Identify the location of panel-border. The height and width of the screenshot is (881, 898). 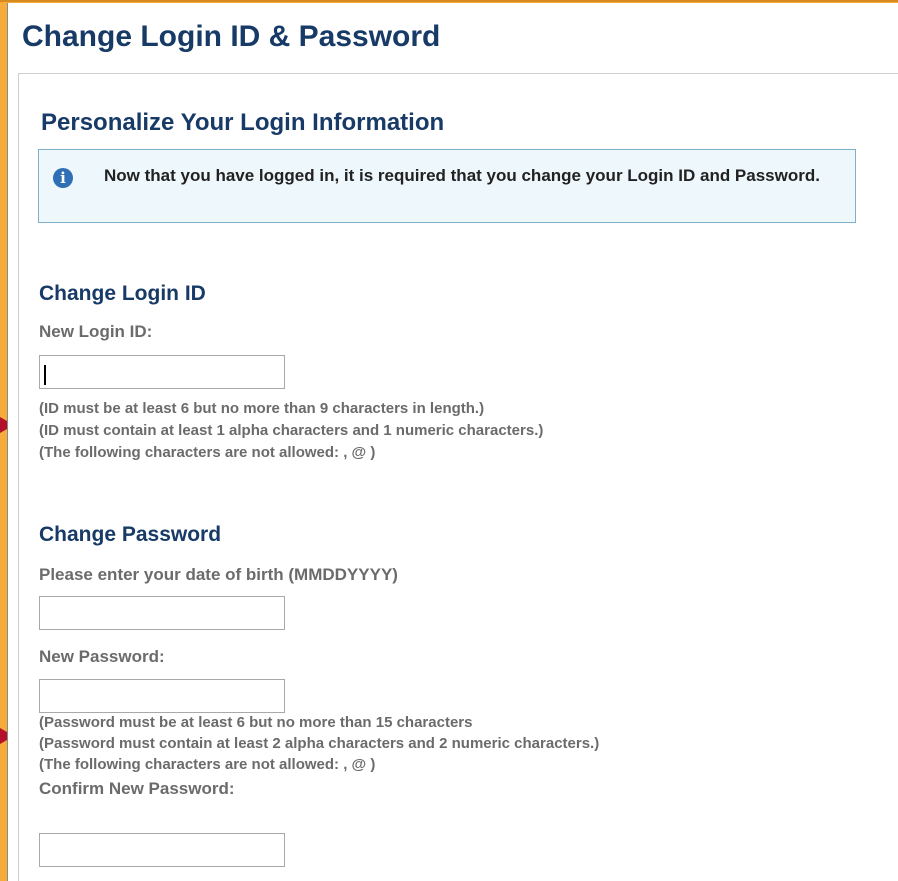
(18, 477).